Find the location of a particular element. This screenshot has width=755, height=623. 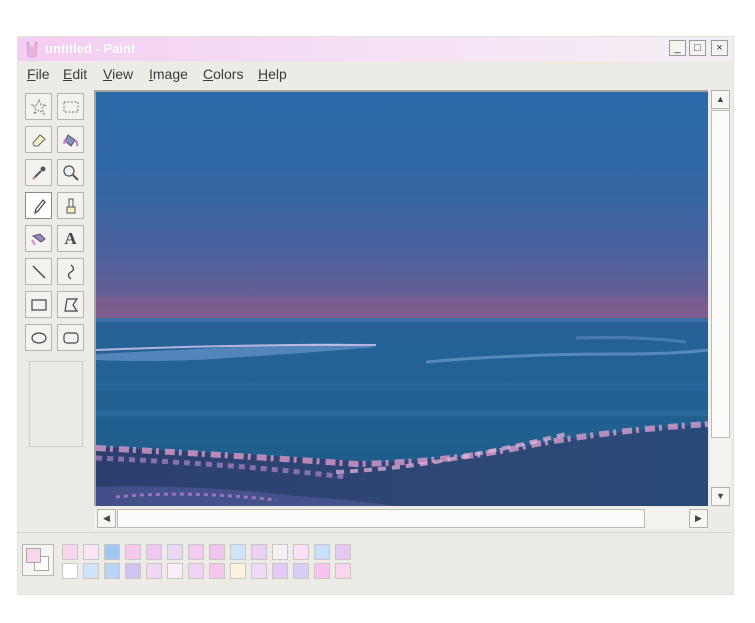

minimize-button: _ is located at coordinates (677, 48).